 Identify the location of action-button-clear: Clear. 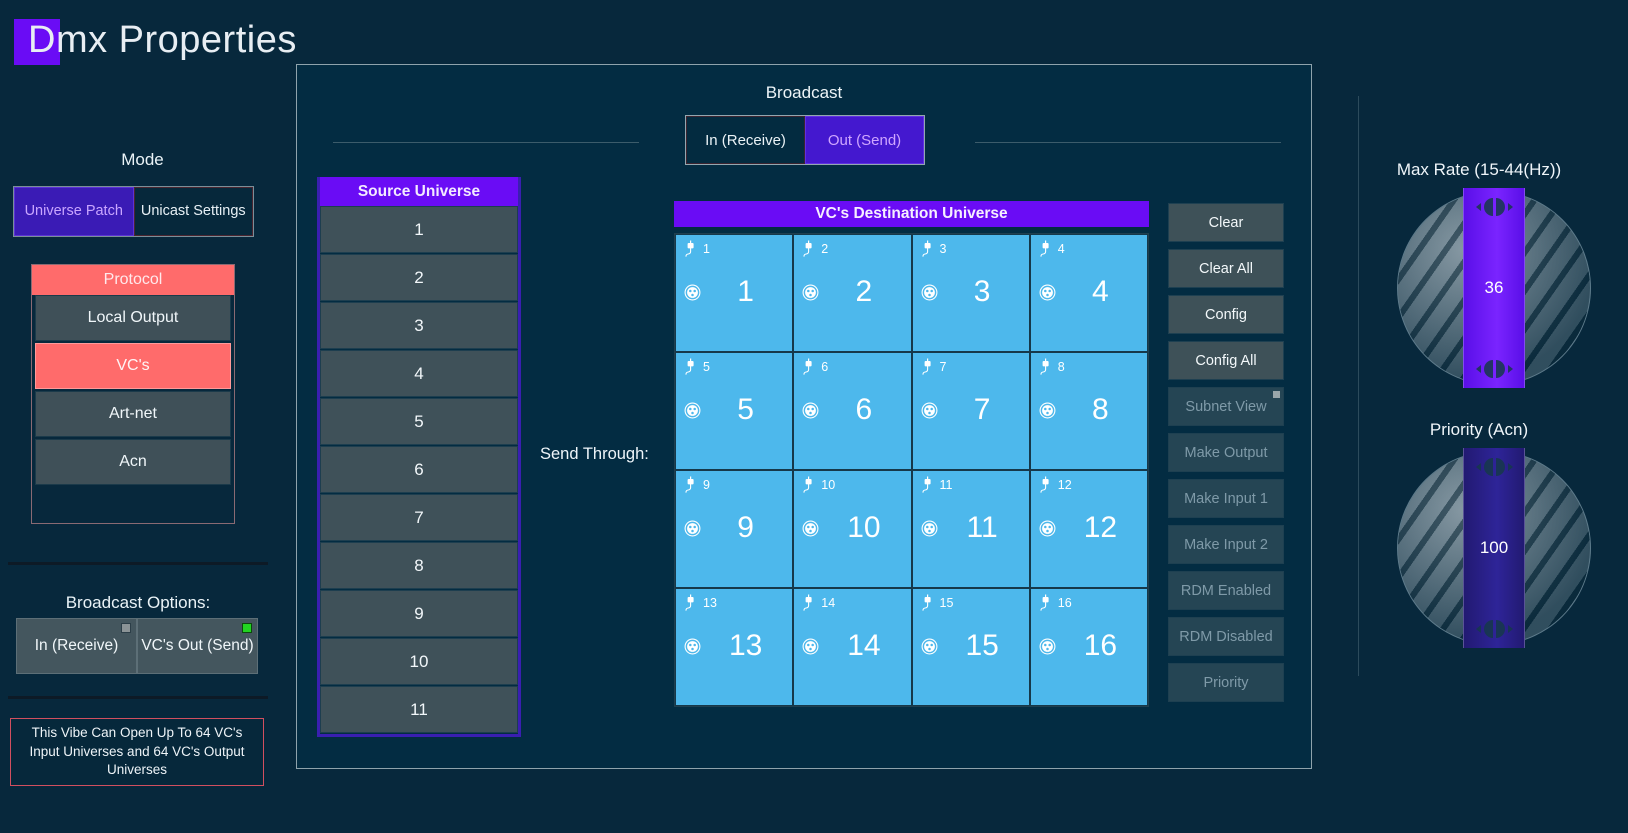
(1226, 222).